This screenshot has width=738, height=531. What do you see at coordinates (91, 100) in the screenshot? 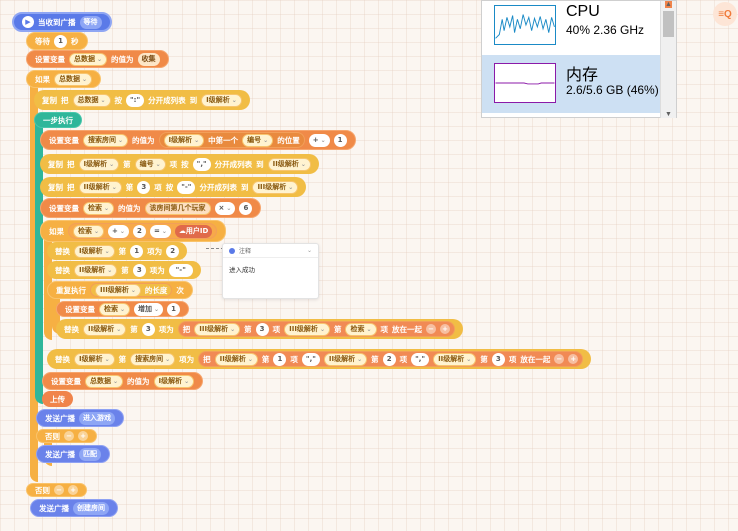
I see `source-variable: 总数据` at bounding box center [91, 100].